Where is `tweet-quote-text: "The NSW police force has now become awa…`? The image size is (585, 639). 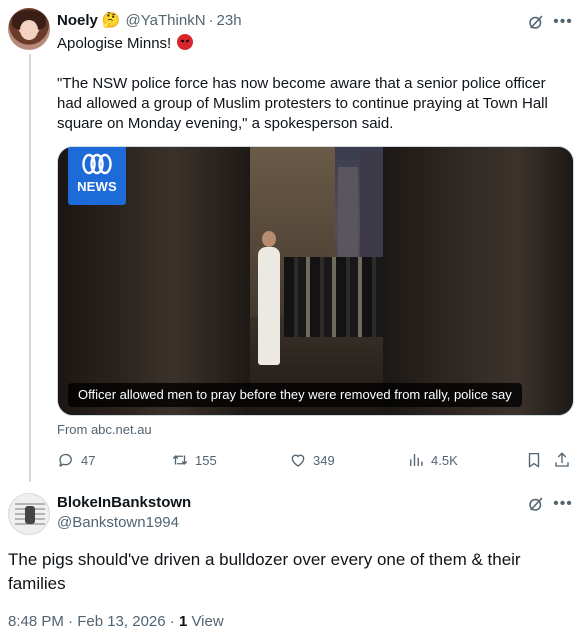 tweet-quote-text: "The NSW police force has now become awa… is located at coordinates (302, 103).